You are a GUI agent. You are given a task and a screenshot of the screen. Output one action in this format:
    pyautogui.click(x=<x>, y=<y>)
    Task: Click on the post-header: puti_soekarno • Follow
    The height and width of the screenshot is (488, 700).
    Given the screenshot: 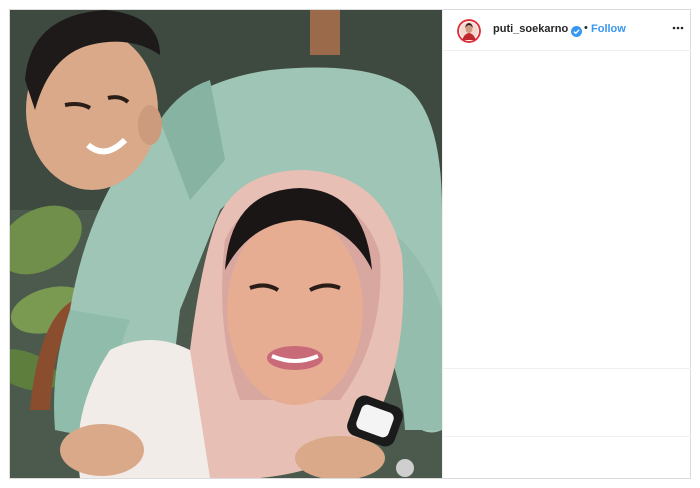 What is the action you would take?
    pyautogui.click(x=567, y=30)
    